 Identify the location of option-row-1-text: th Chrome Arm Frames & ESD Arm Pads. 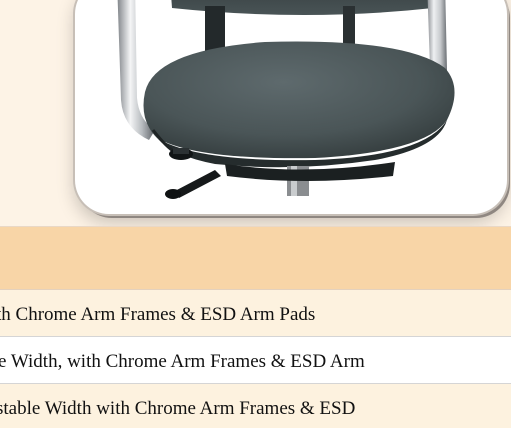
(158, 314).